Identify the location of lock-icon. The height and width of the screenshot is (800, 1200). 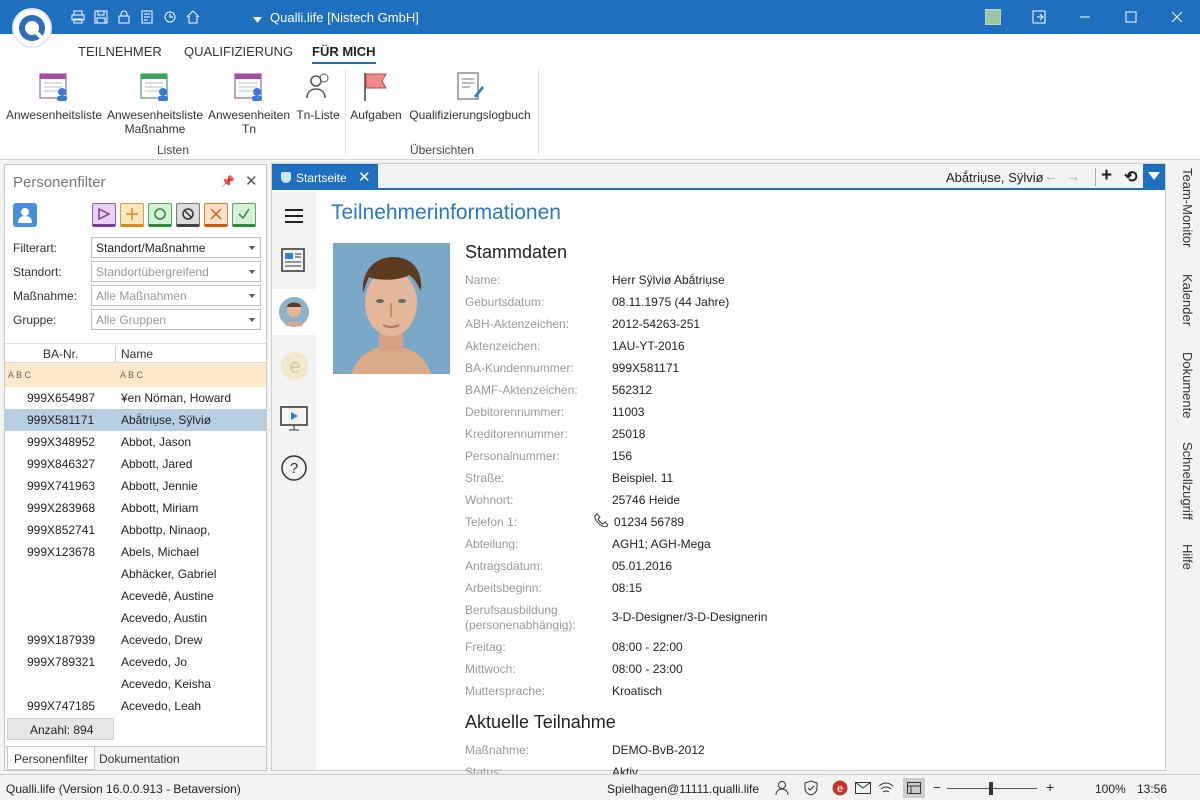
(124, 17).